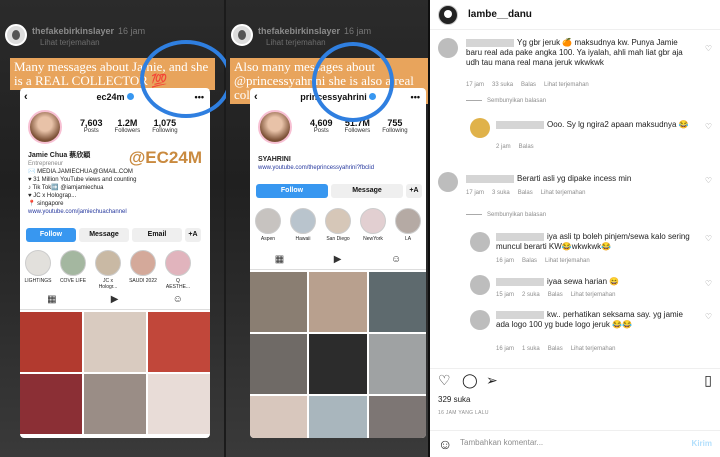 This screenshot has height=457, width=720. Describe the element at coordinates (470, 380) in the screenshot. I see `comment-bubble-icon: ◯` at that location.